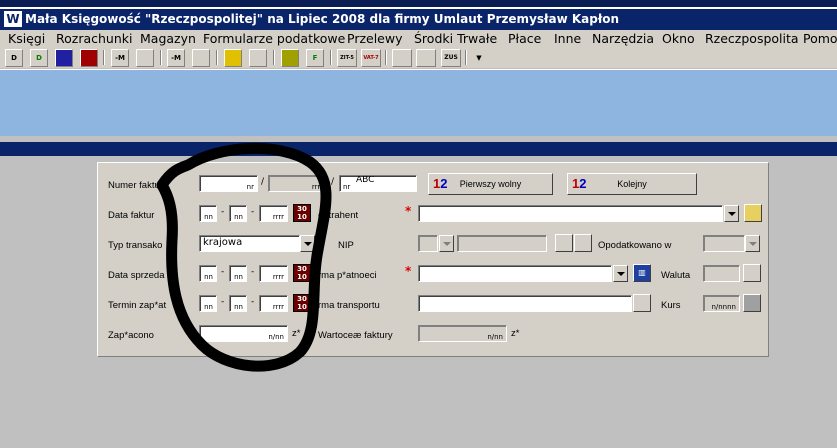 This screenshot has width=837, height=448. Describe the element at coordinates (462, 333) in the screenshot. I see `wartosc-faktury-field: n/nn` at that location.